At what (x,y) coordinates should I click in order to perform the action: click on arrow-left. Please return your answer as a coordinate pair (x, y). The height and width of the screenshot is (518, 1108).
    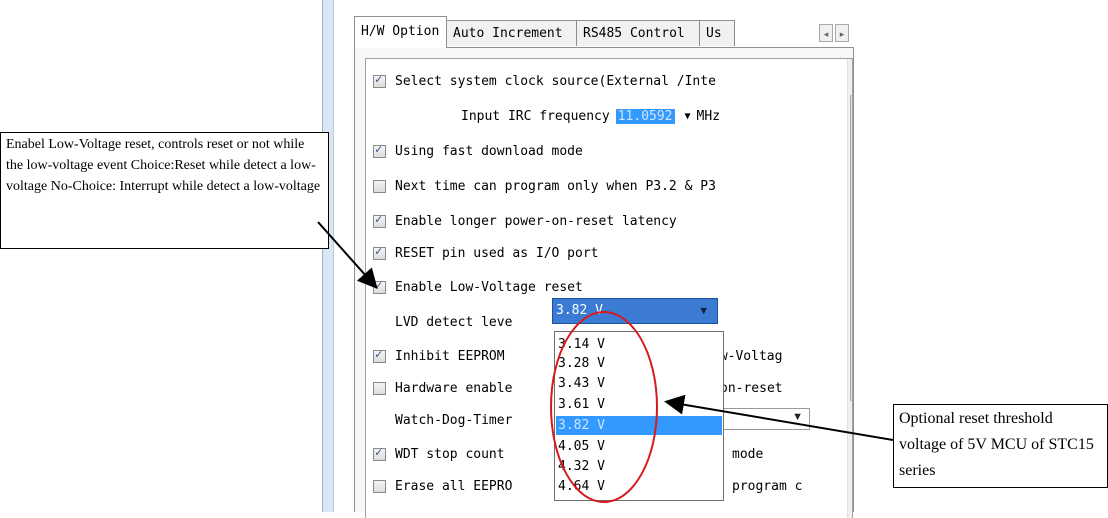
    Looking at the image, I should click on (347, 255).